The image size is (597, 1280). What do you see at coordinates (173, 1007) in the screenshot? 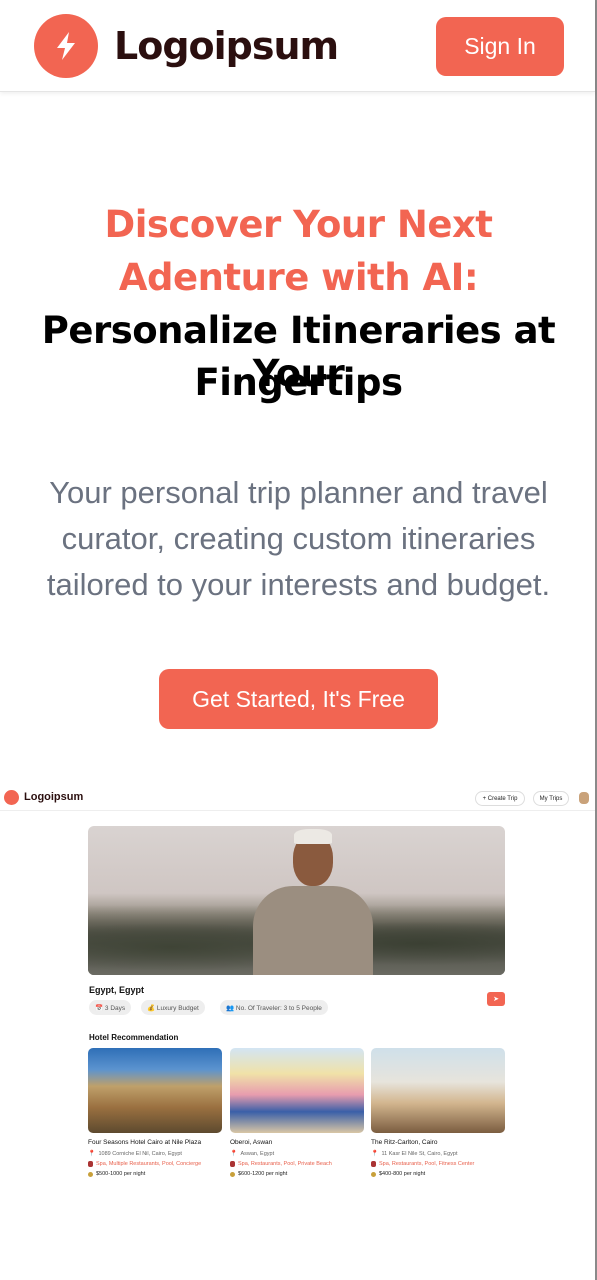
I see `preview-chip-budget: 💰 Luxury Budget` at bounding box center [173, 1007].